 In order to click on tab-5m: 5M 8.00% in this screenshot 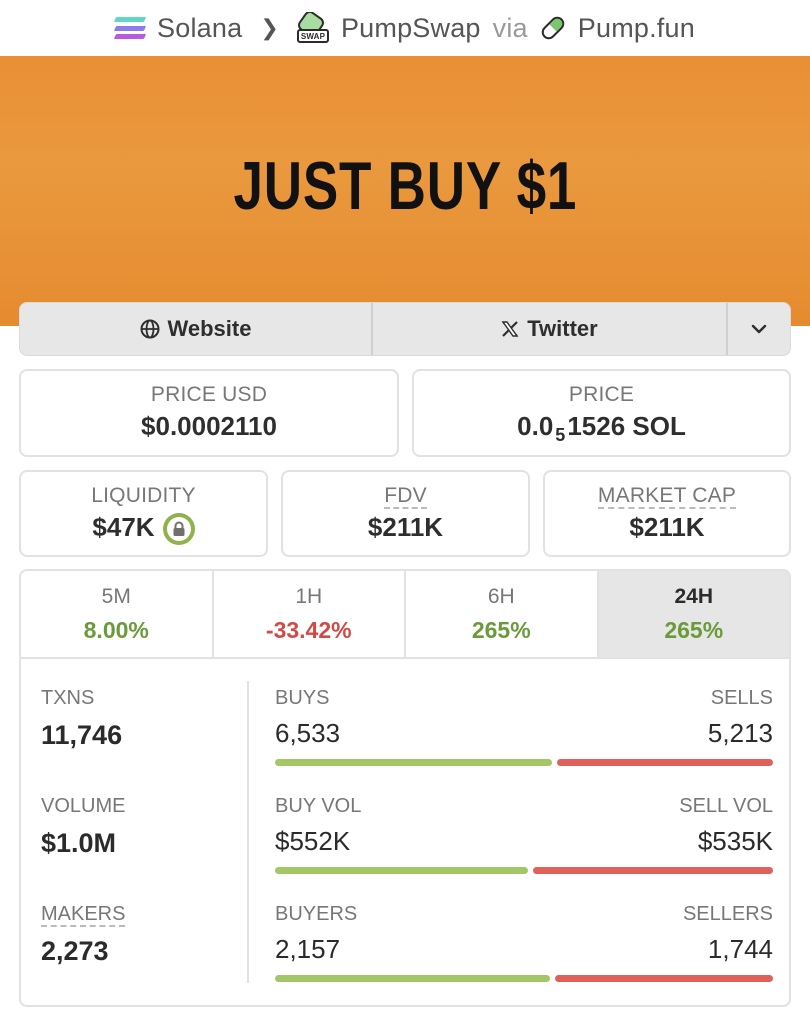, I will do `click(117, 614)`.